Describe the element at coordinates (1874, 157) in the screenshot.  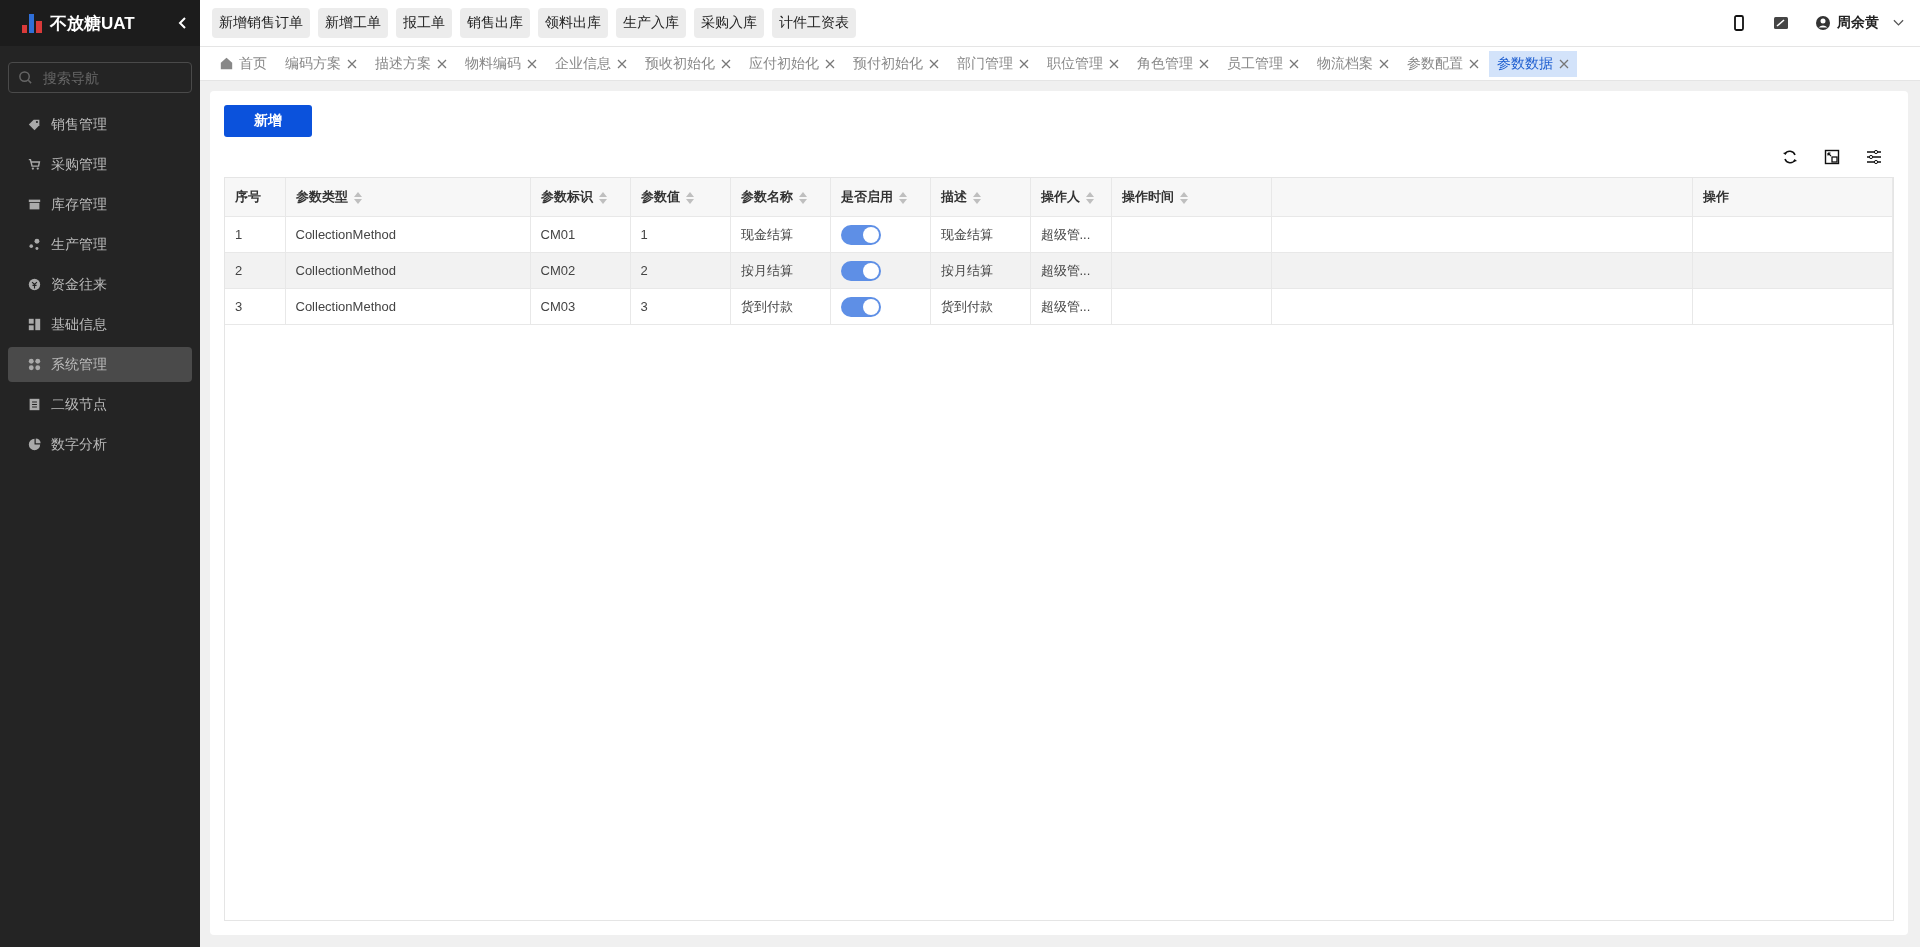
I see `settings-icon` at that location.